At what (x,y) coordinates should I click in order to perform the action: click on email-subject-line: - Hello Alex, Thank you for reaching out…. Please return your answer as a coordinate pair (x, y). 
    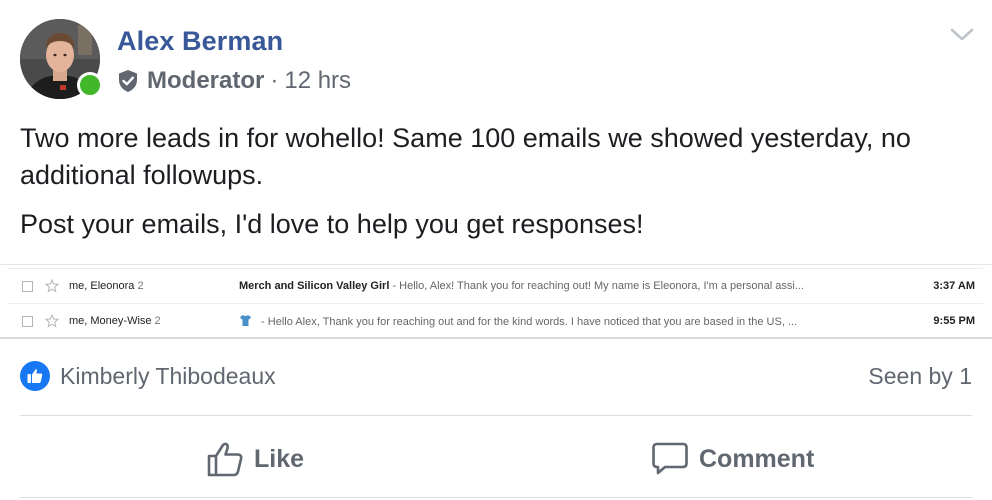
    Looking at the image, I should click on (560, 321).